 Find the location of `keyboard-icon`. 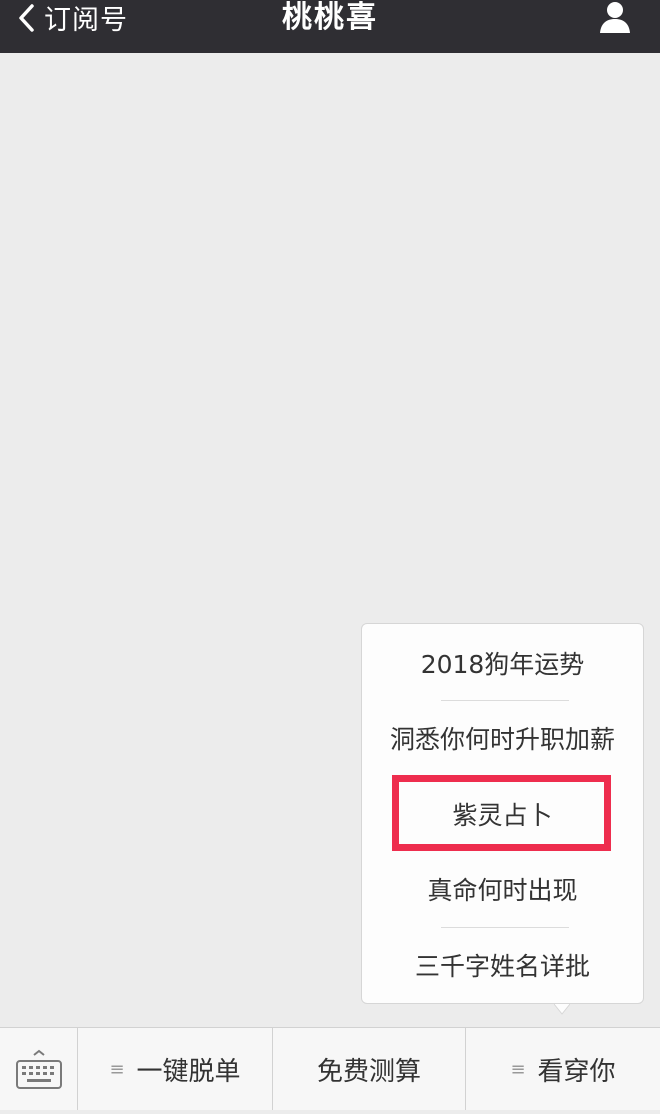

keyboard-icon is located at coordinates (39, 1069).